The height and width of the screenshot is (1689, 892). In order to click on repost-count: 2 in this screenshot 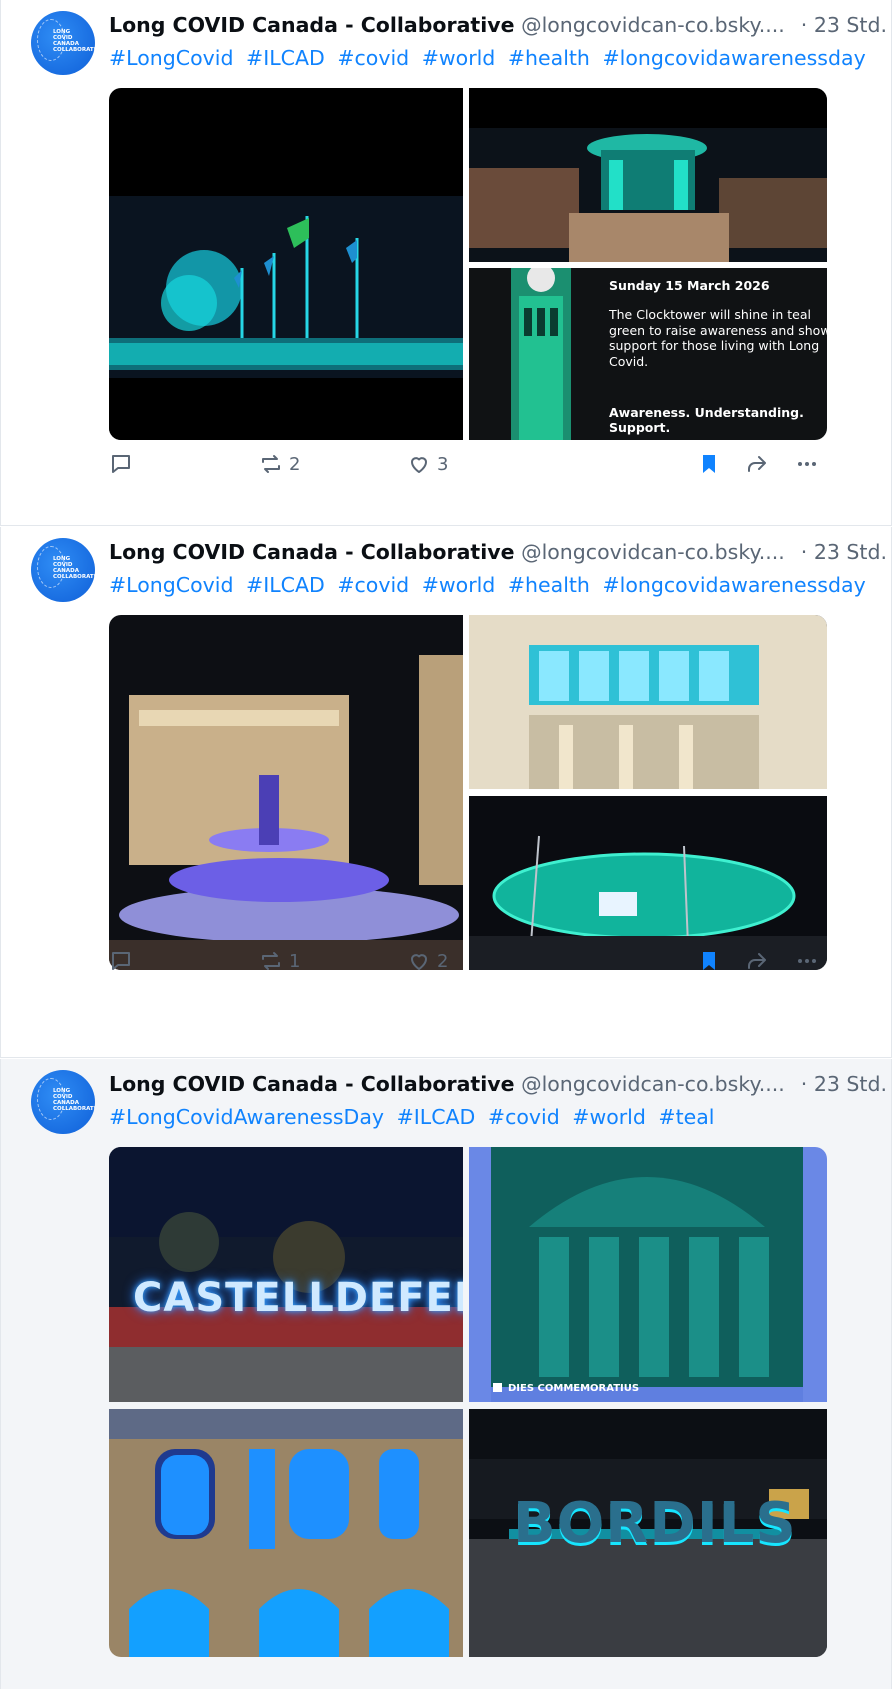, I will do `click(295, 464)`.